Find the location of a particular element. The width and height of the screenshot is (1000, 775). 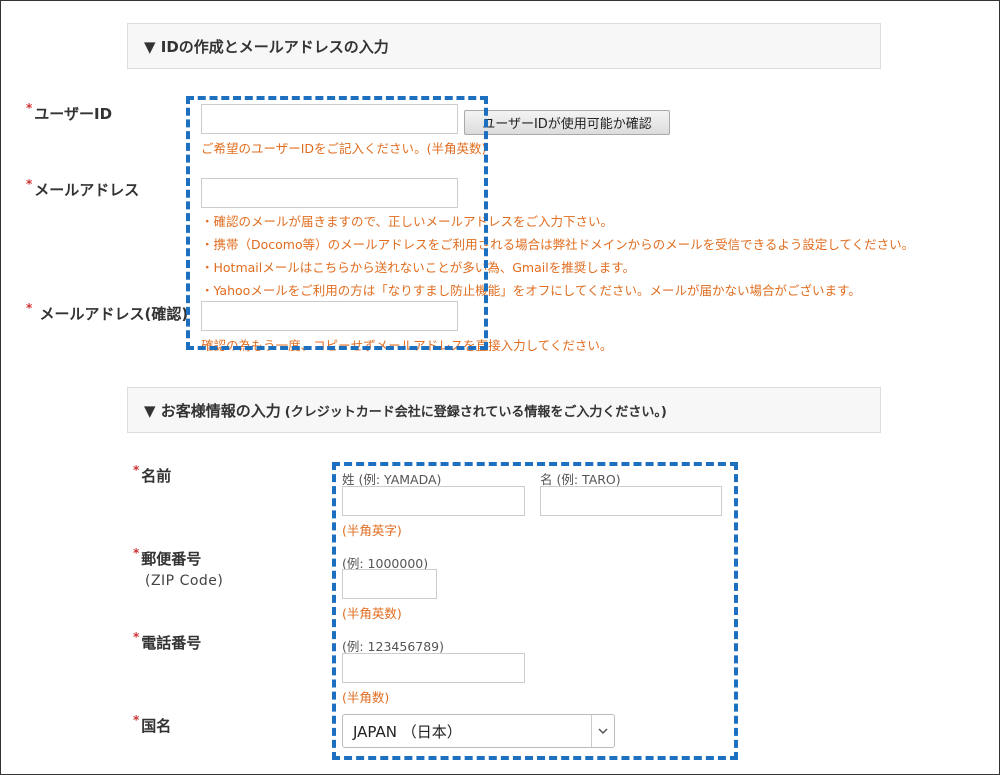

section-title: ▼ お客様情報の入力 is located at coordinates (212, 410).